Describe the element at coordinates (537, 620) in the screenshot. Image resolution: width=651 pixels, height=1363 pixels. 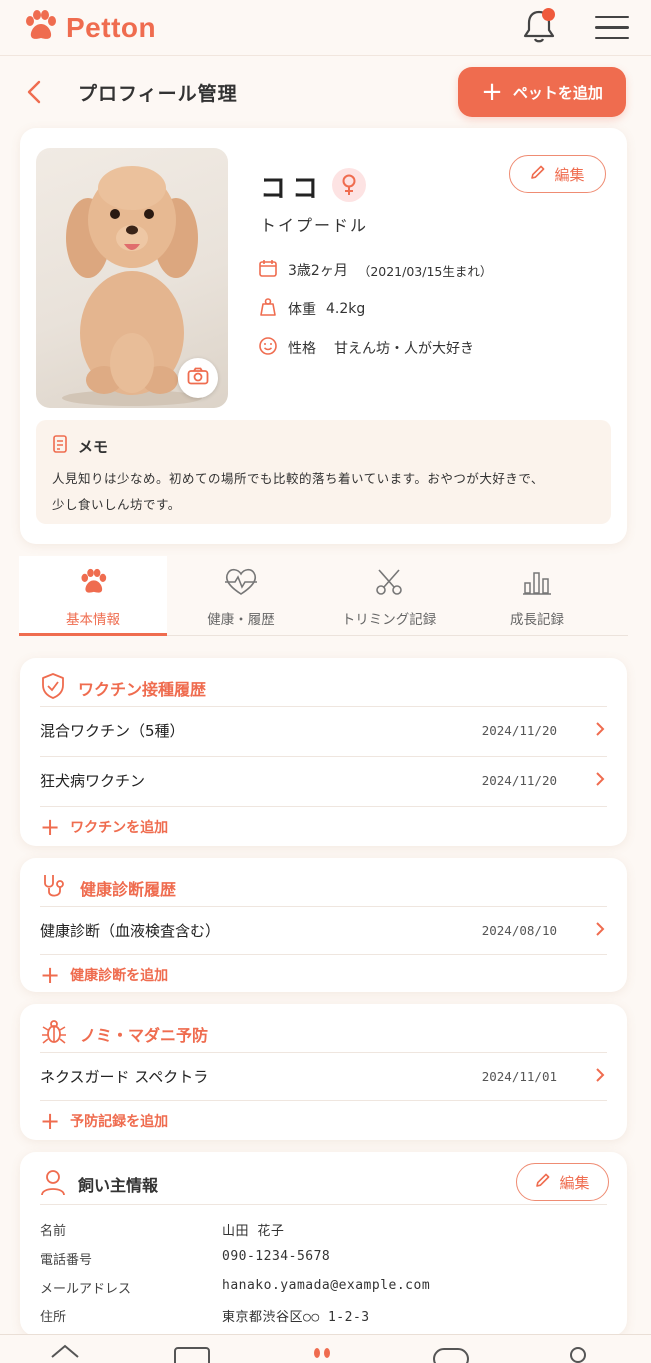
I see `tab-label: 成長記録` at that location.